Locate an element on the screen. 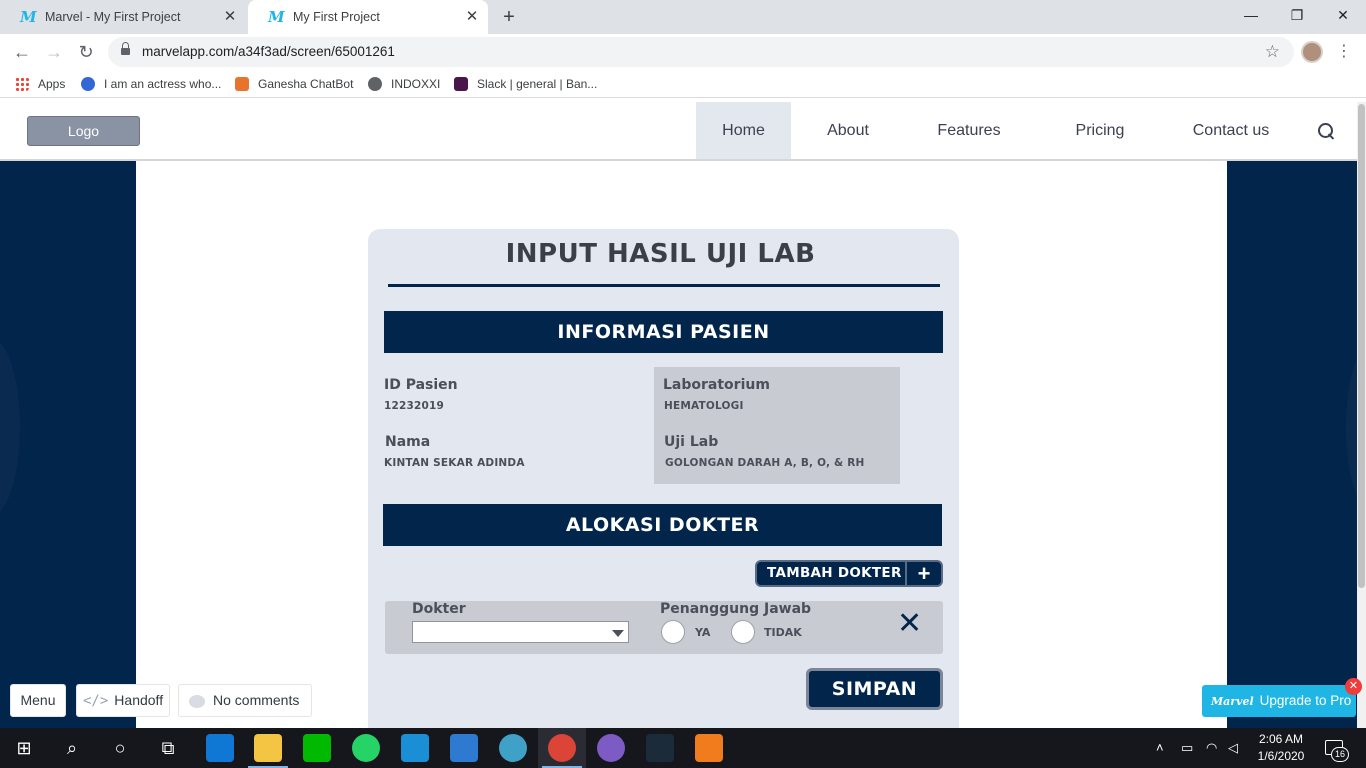  patient-id-label: ID Pasien is located at coordinates (421, 385).